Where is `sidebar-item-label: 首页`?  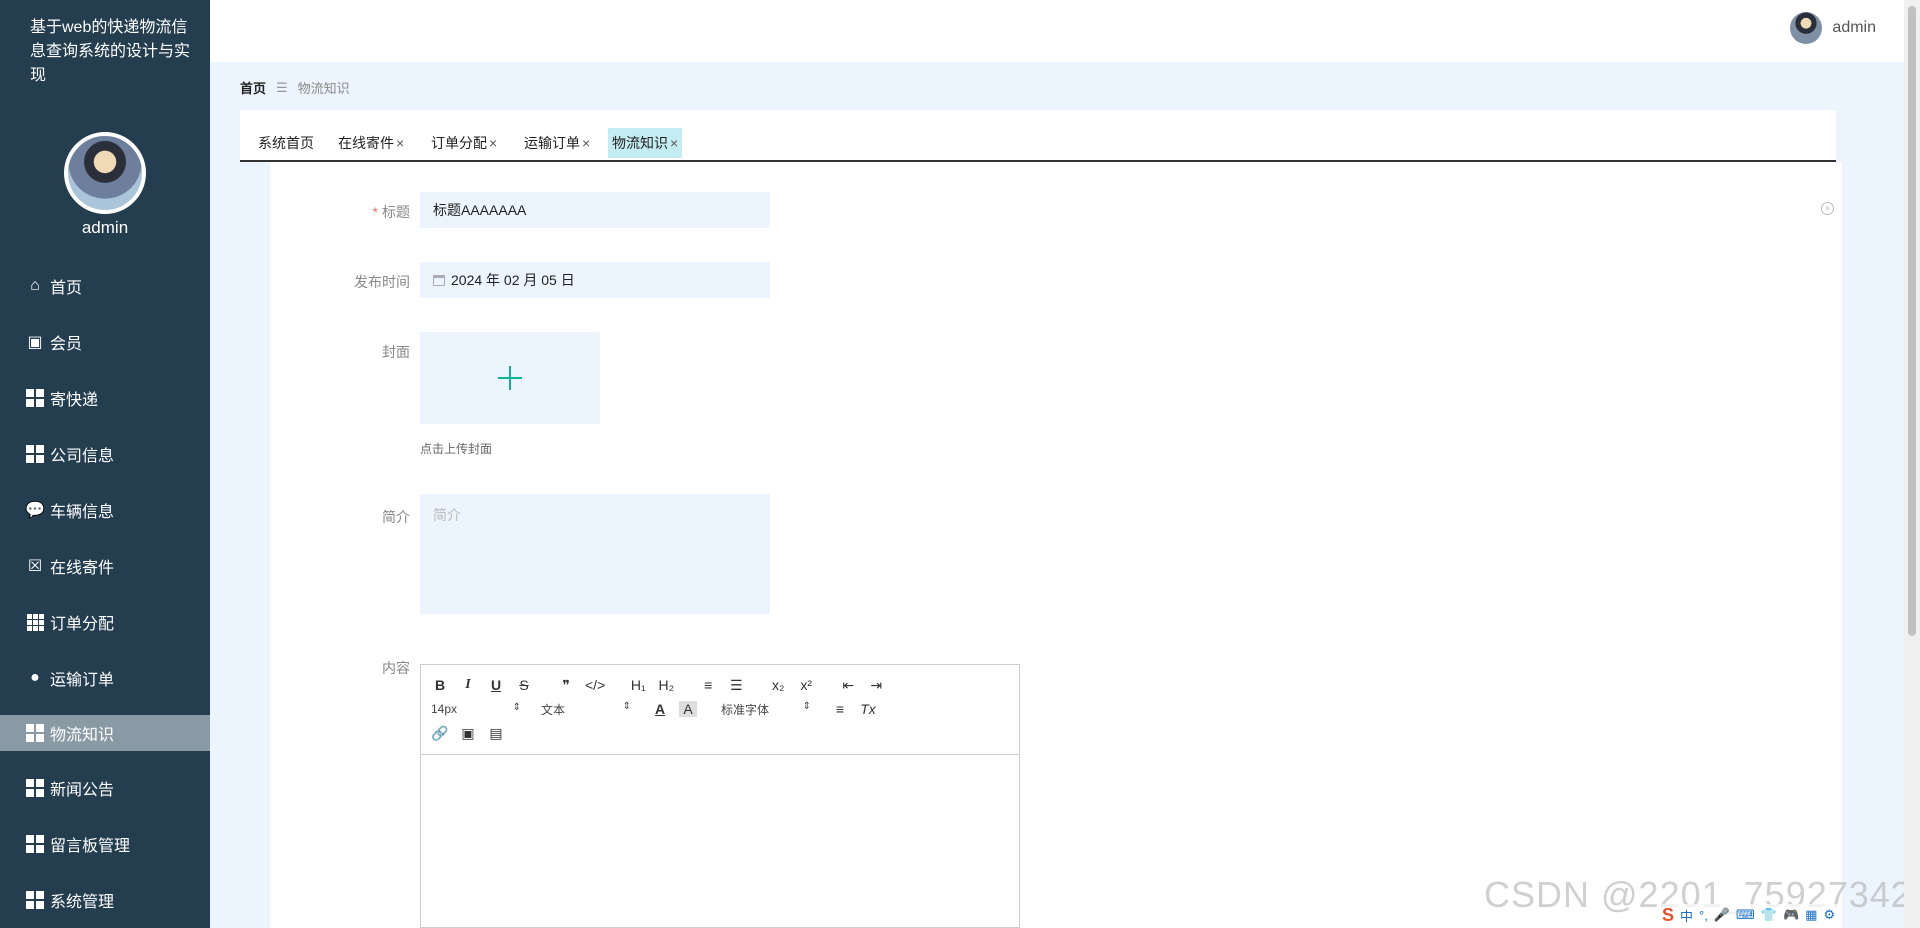
sidebar-item-label: 首页 is located at coordinates (66, 288).